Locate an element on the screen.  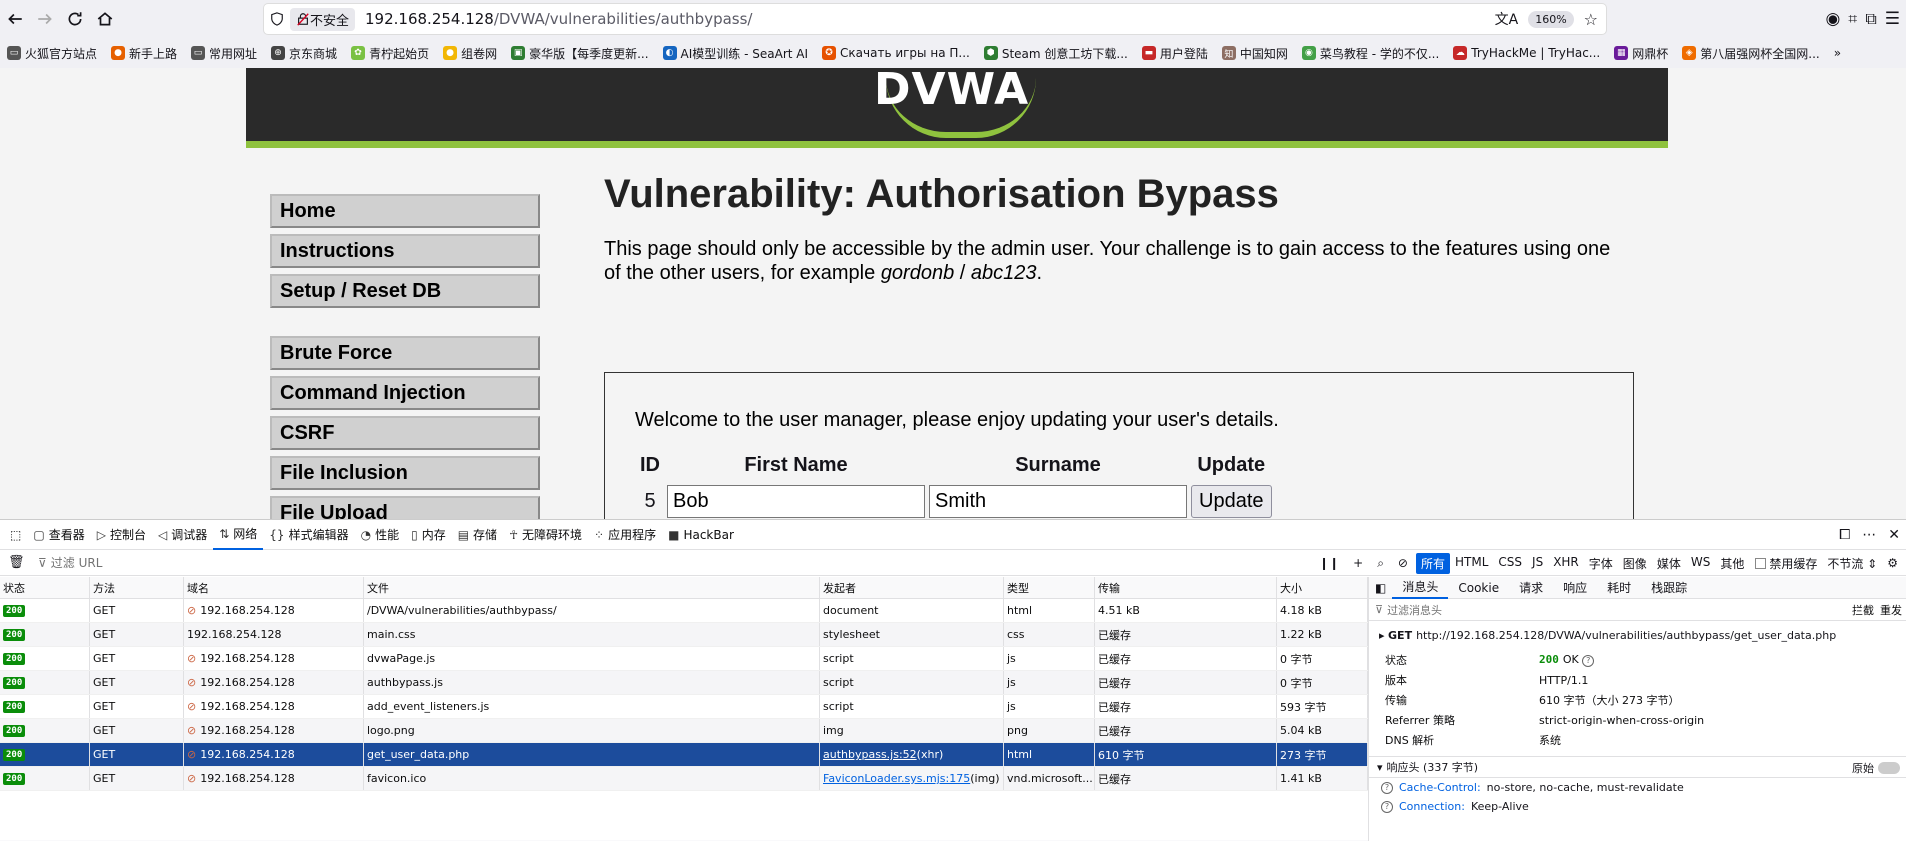
bookmark-item: ▦ 网鼎杯 is located at coordinates (1641, 53).